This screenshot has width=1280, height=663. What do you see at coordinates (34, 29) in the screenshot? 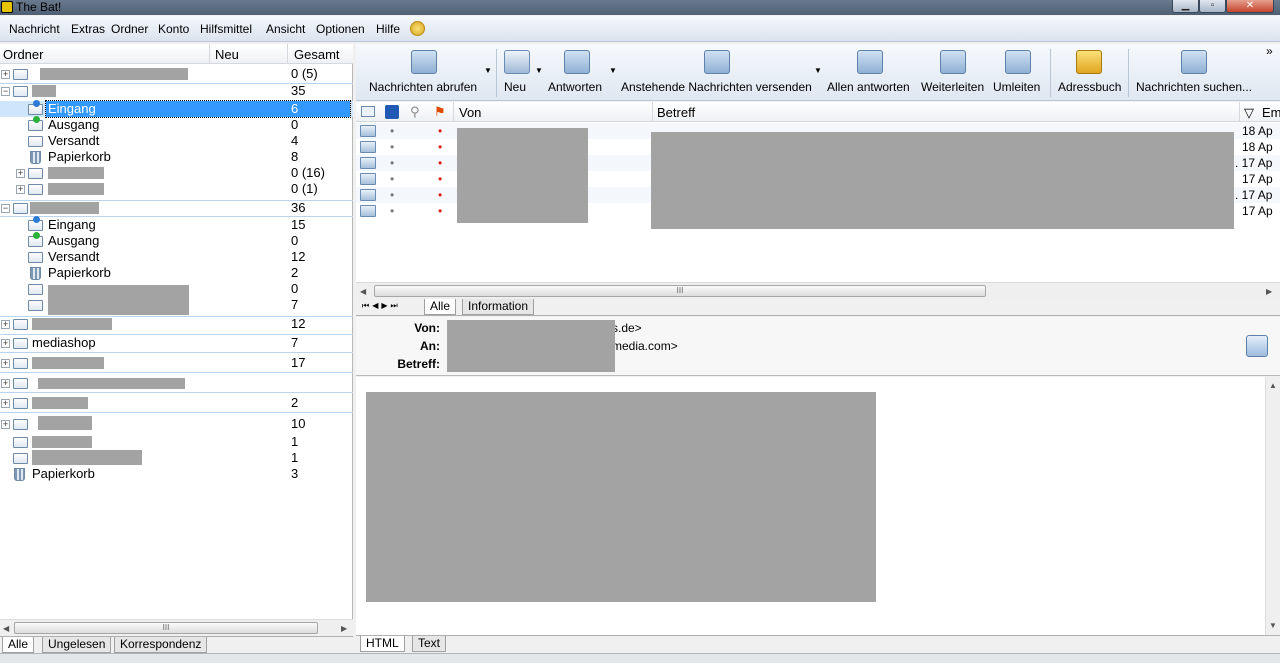
I see `menu-nachricht: Nachricht` at bounding box center [34, 29].